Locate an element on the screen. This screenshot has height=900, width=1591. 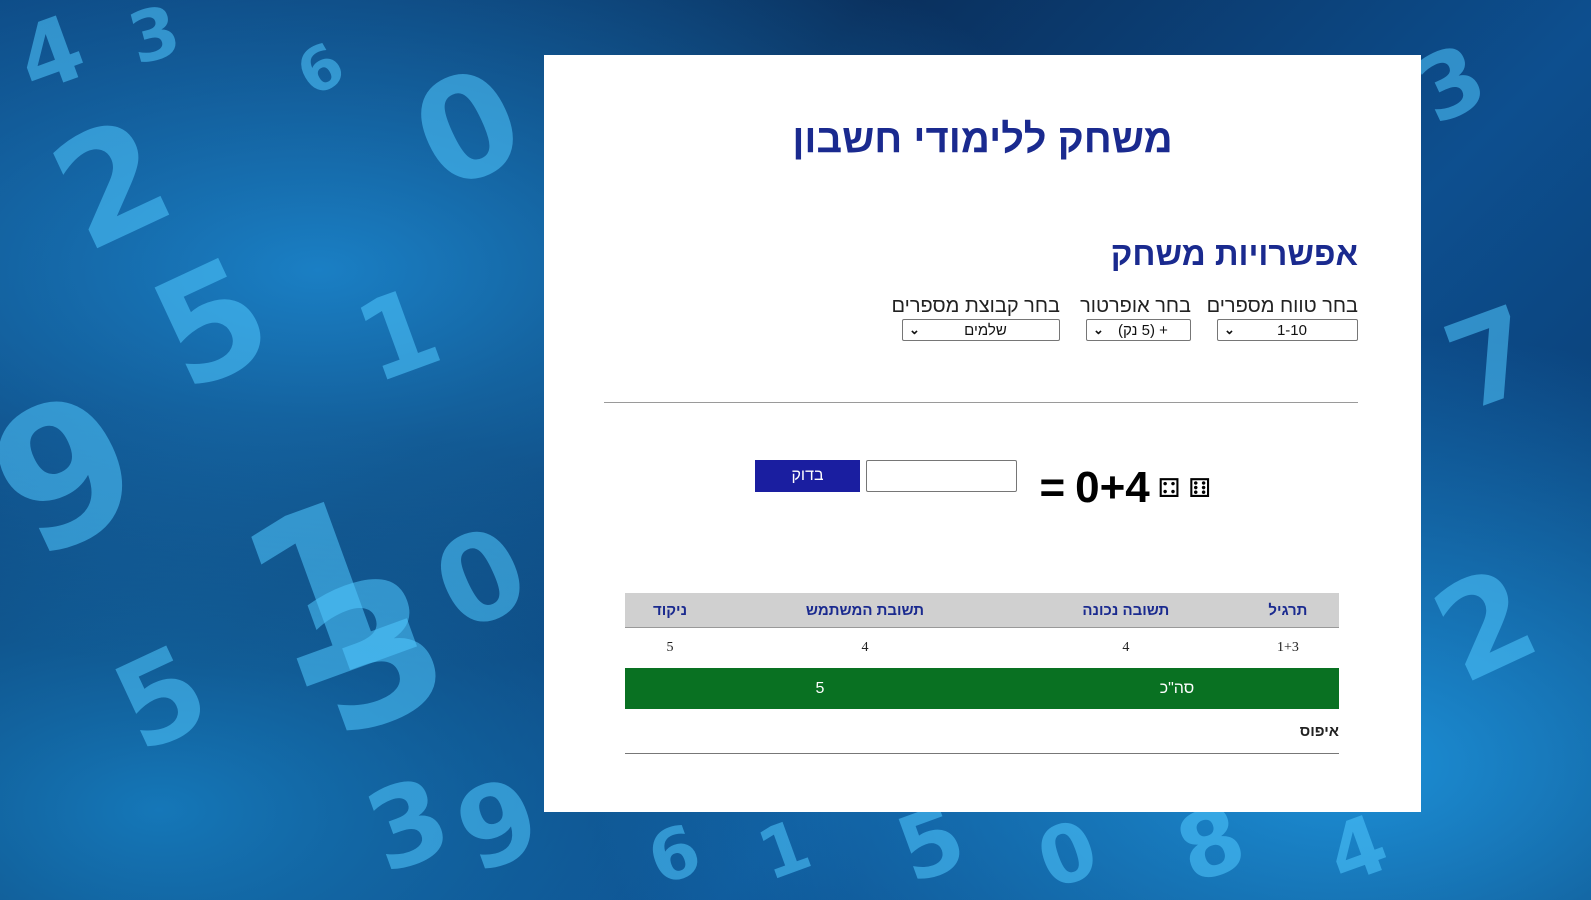
equals-sign: = is located at coordinates (1052, 487).